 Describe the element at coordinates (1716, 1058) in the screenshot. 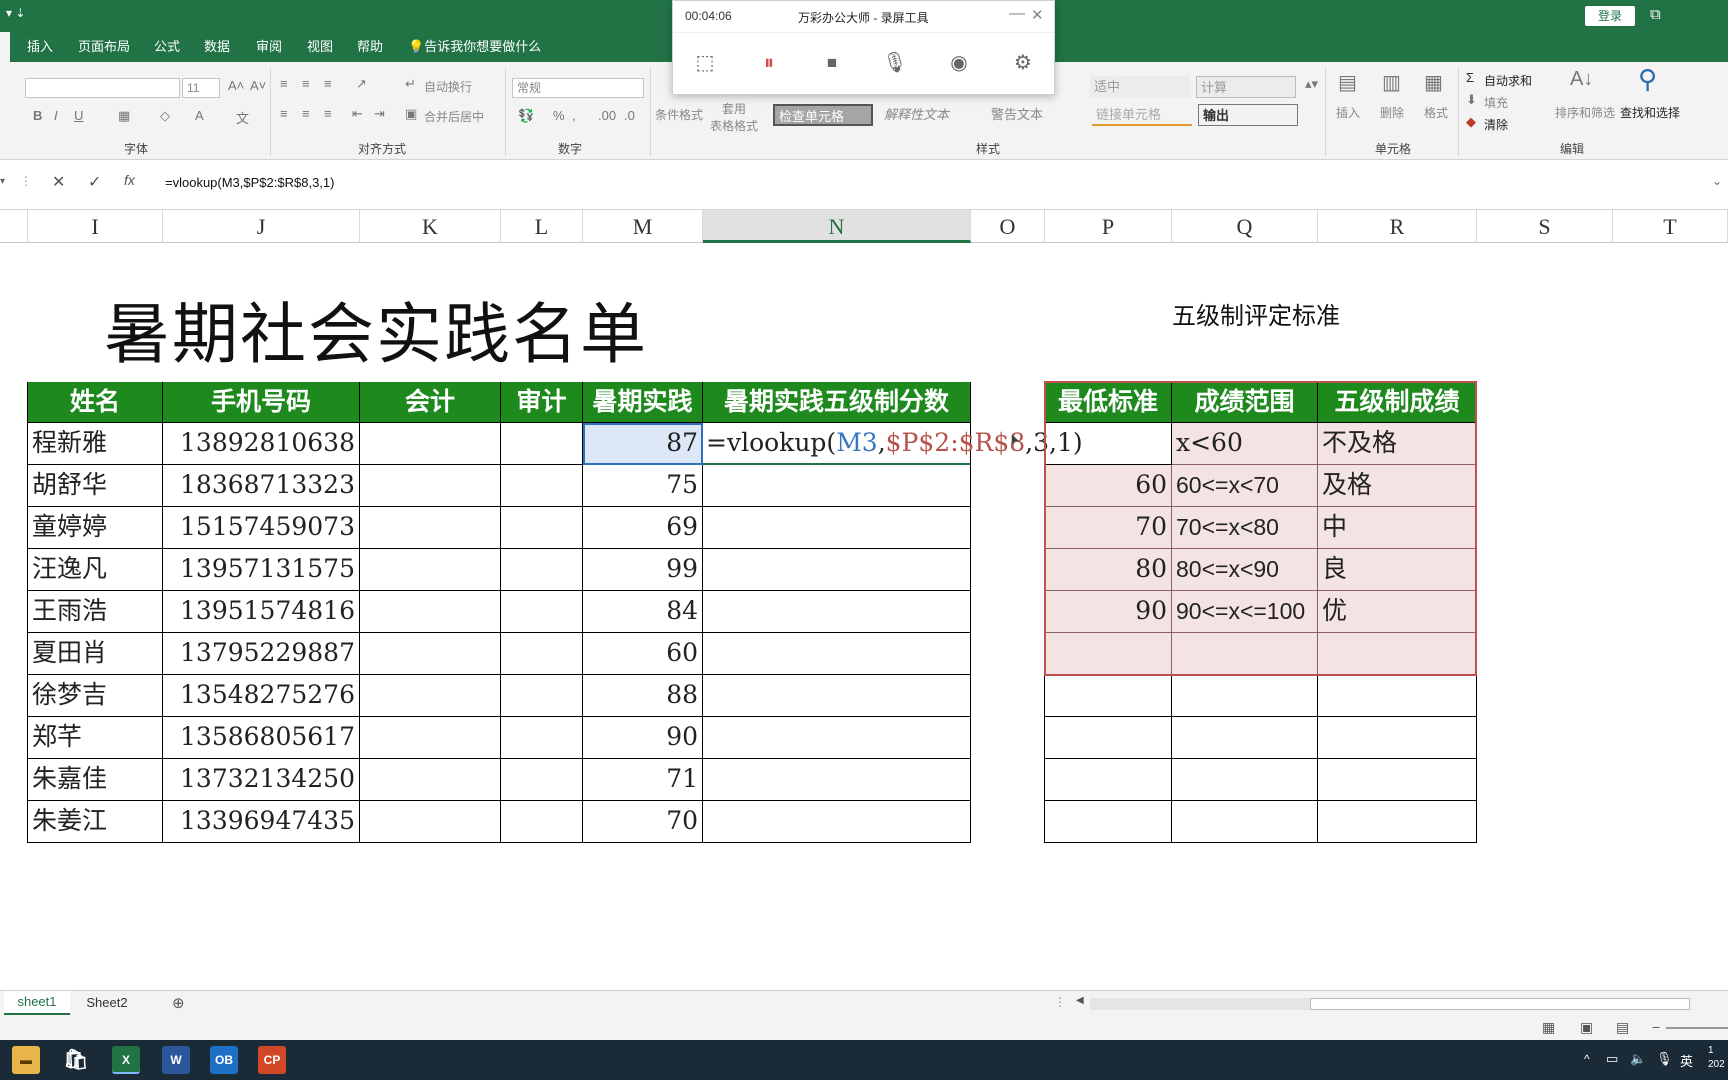

I see `clock: 1 202` at that location.